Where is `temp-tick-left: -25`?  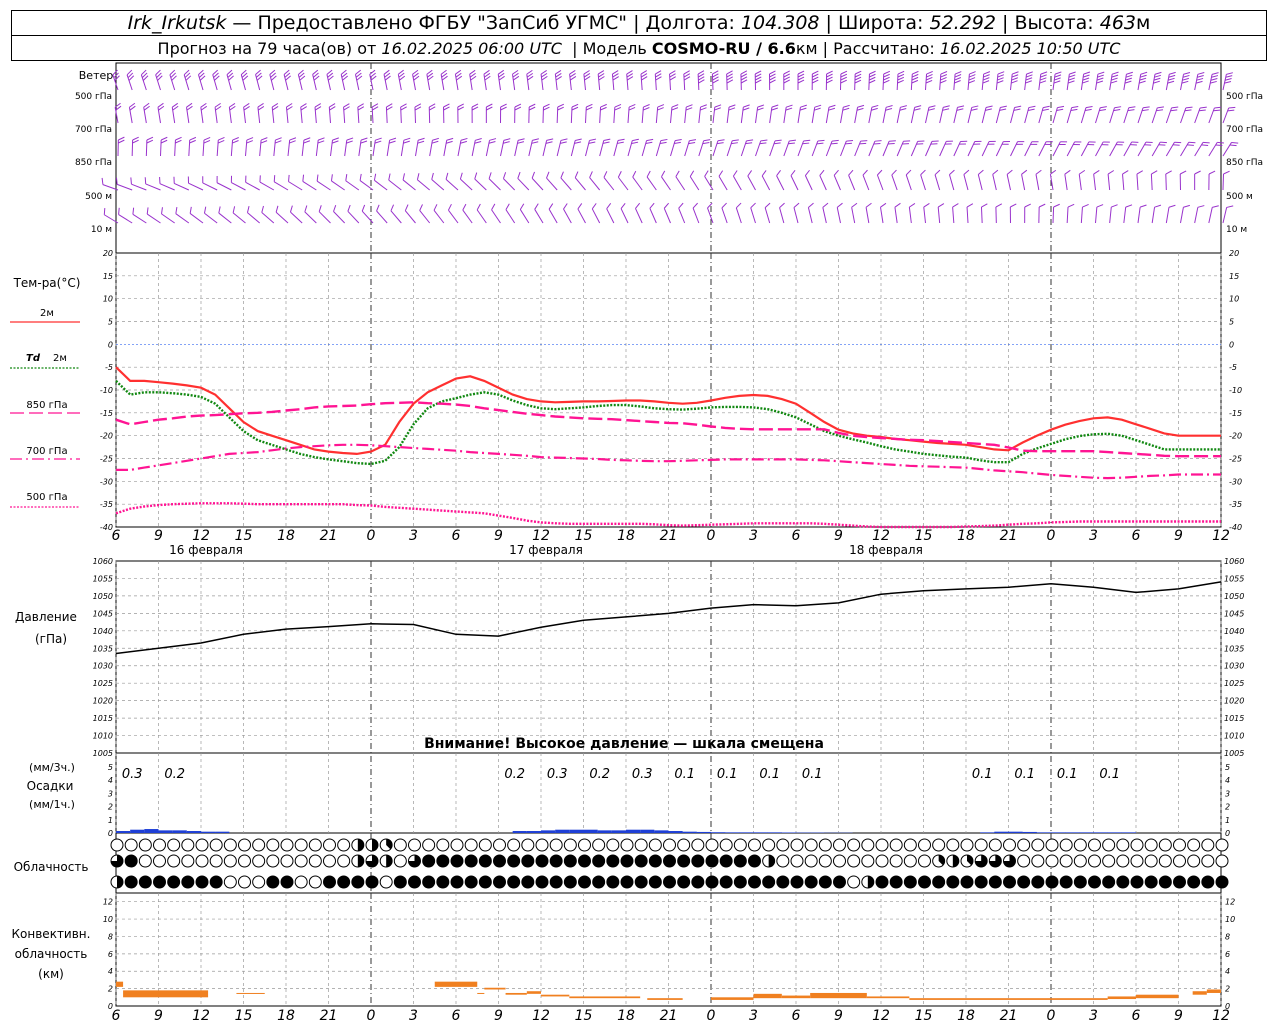 temp-tick-left: -25 is located at coordinates (106, 459).